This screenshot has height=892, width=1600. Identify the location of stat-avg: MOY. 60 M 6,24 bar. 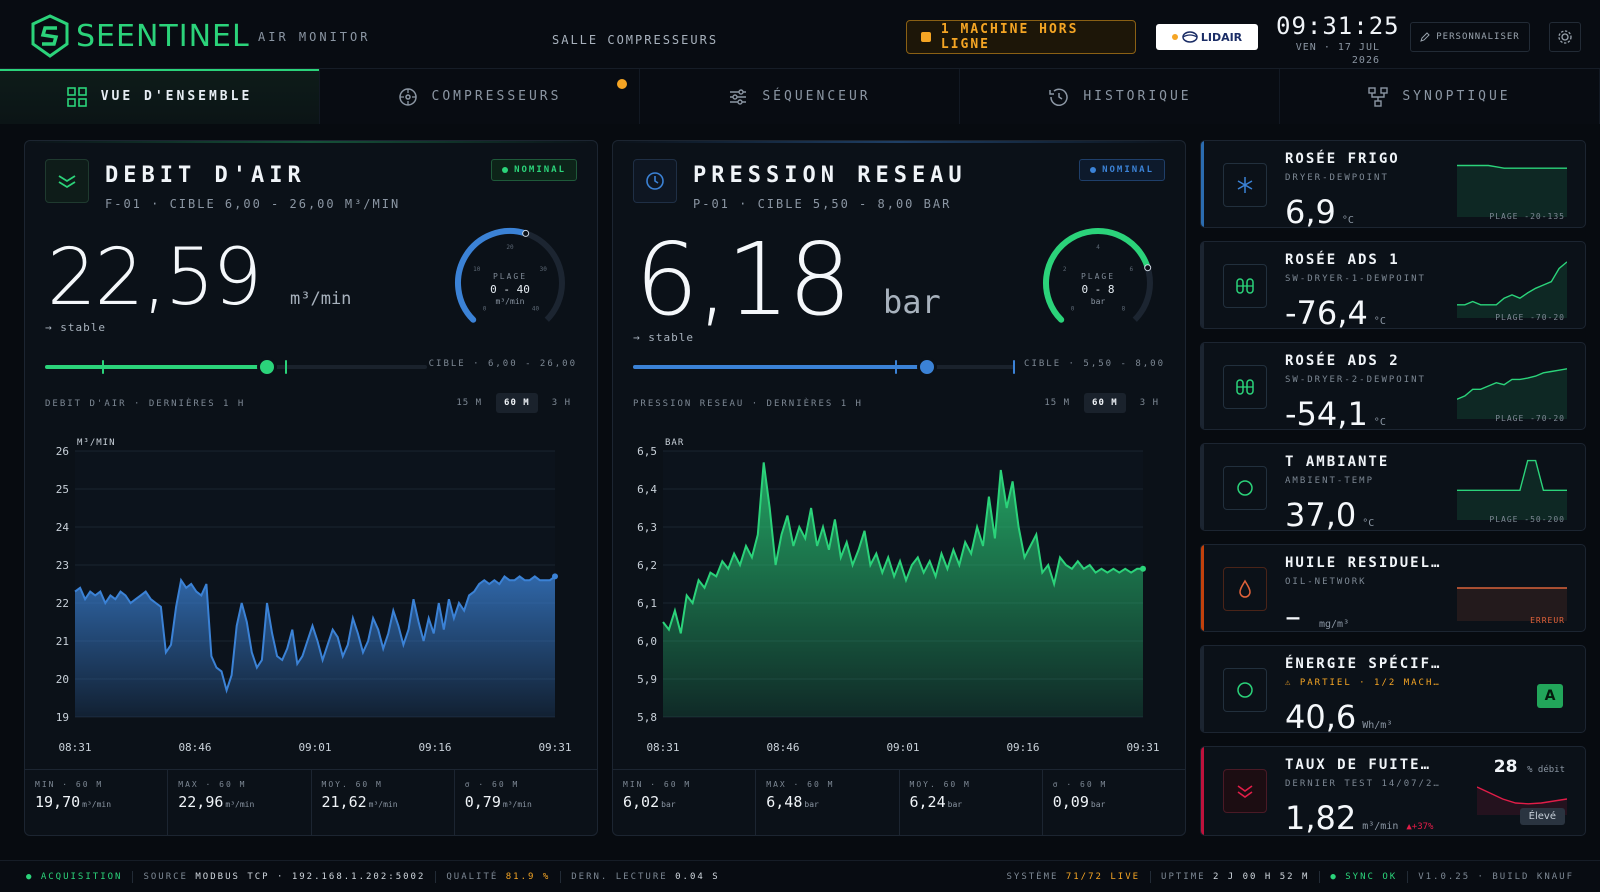
(971, 802).